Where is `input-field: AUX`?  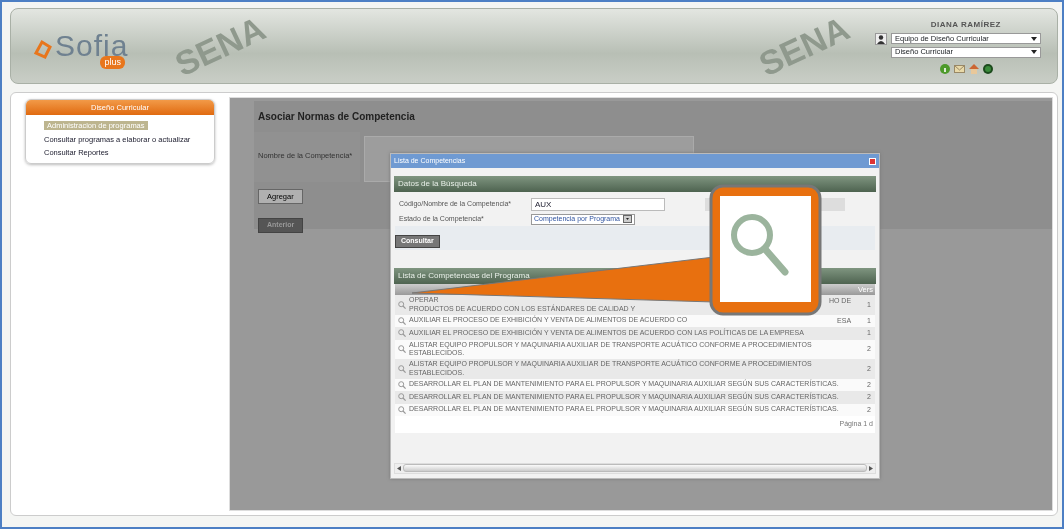 input-field: AUX is located at coordinates (598, 204).